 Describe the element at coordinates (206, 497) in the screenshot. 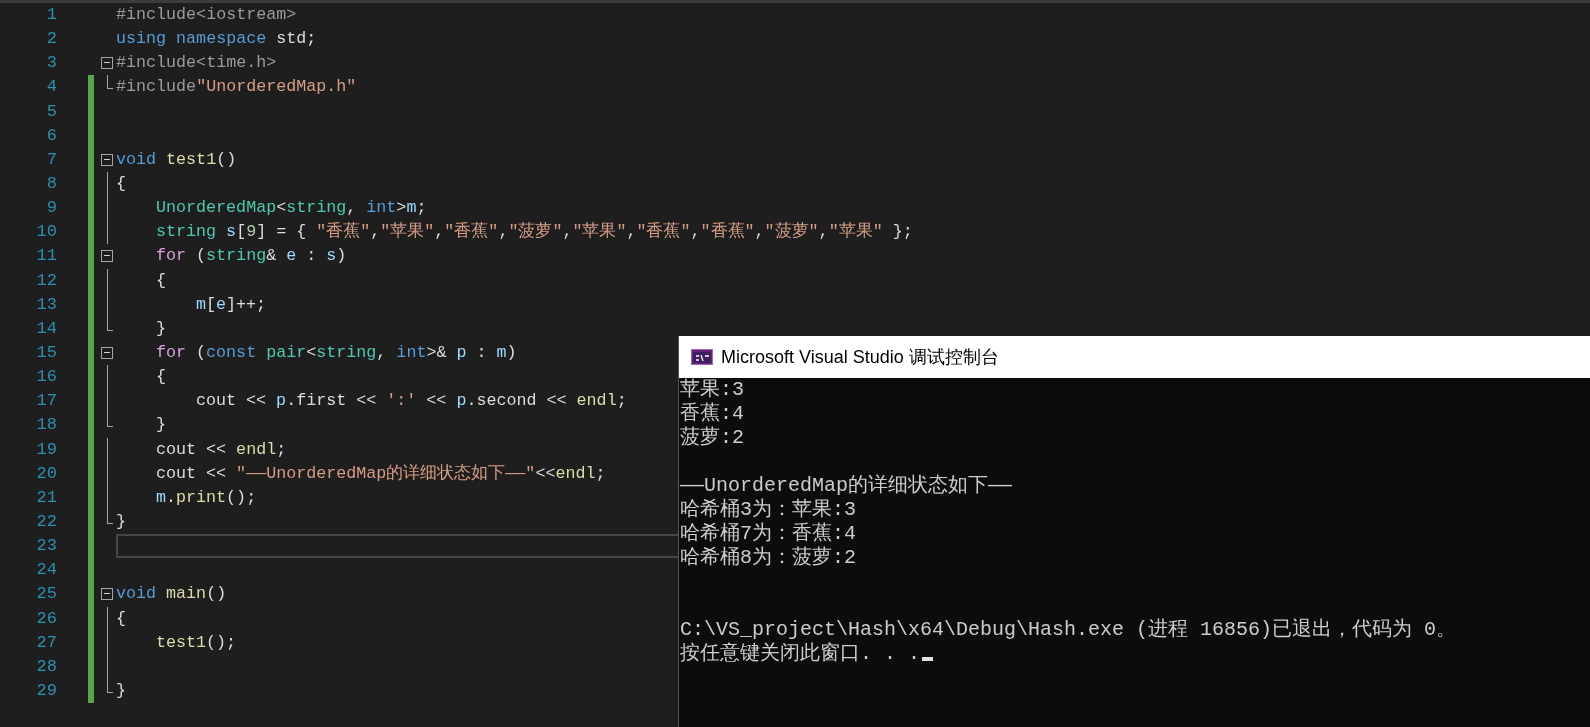

I see `code-line: m.print();` at that location.